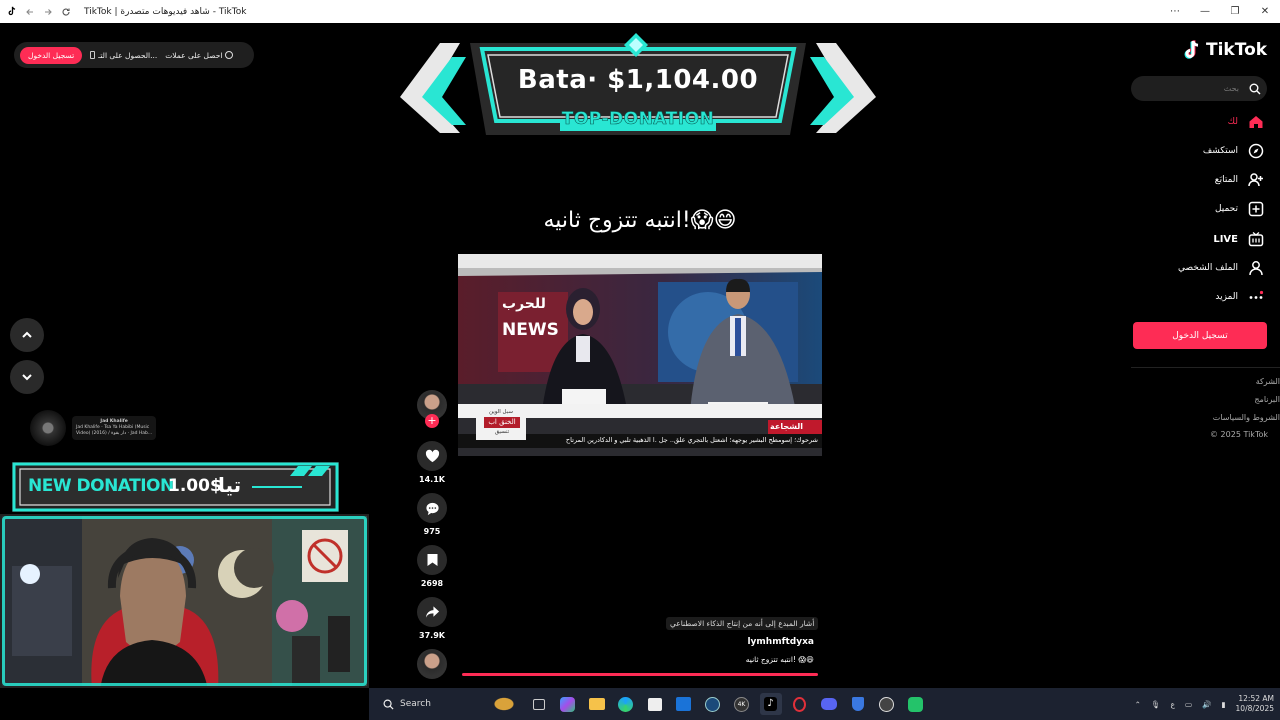 The height and width of the screenshot is (720, 1280). I want to click on store-icon, so click(655, 704).